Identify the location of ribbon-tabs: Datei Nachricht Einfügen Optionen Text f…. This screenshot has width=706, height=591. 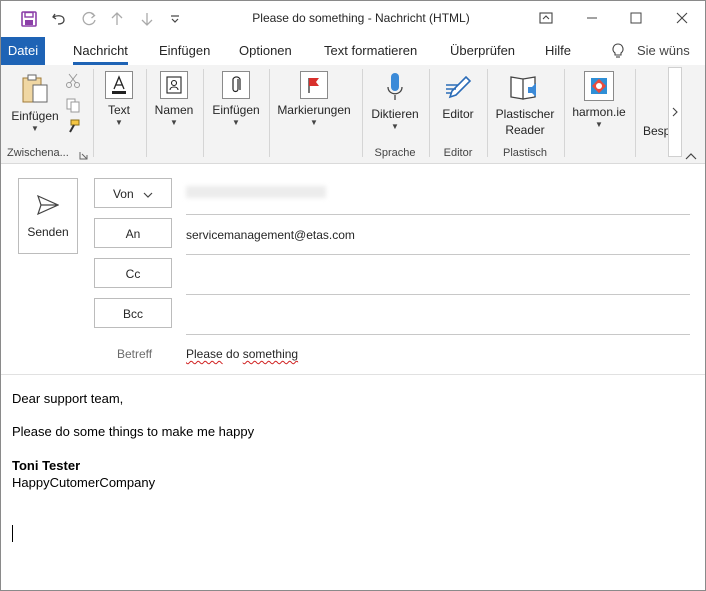
(353, 51).